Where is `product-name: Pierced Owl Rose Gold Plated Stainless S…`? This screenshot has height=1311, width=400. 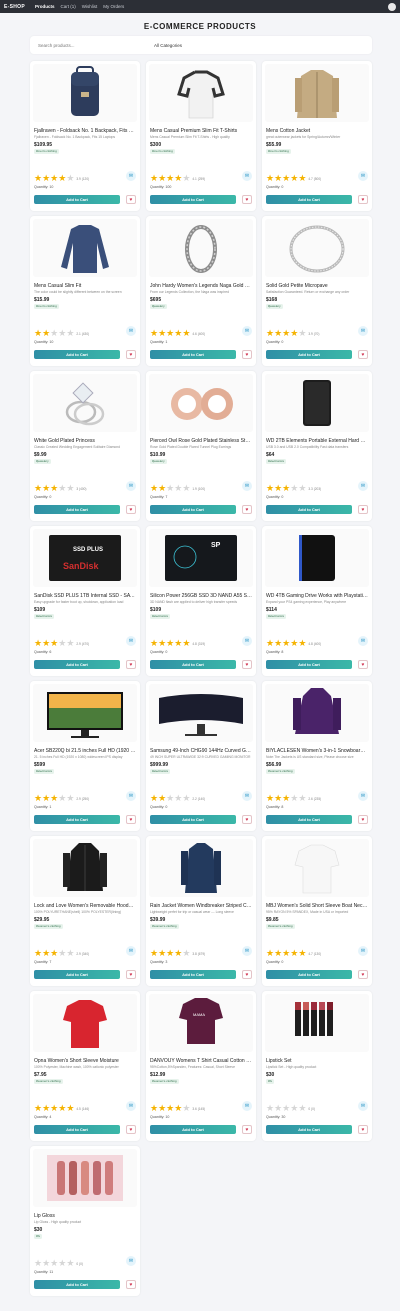 product-name: Pierced Owl Rose Gold Plated Stainless S… is located at coordinates (201, 441).